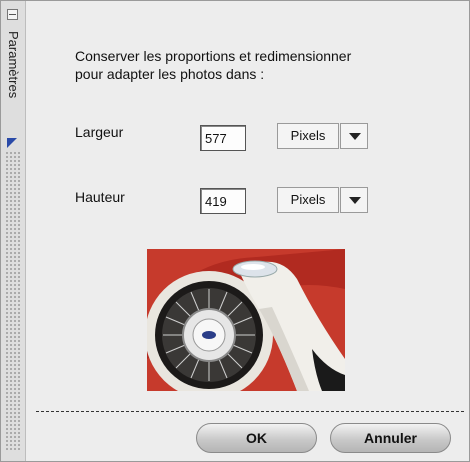 The height and width of the screenshot is (462, 470). I want to click on width-label: Largeur, so click(99, 132).